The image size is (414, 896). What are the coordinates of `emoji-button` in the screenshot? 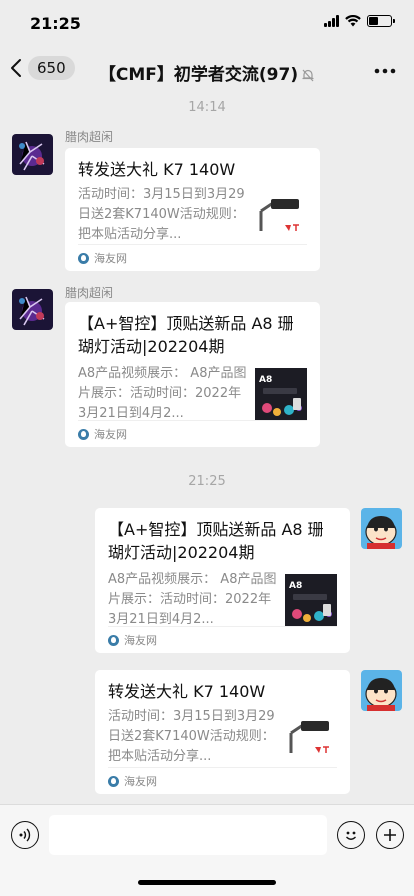 It's located at (351, 835).